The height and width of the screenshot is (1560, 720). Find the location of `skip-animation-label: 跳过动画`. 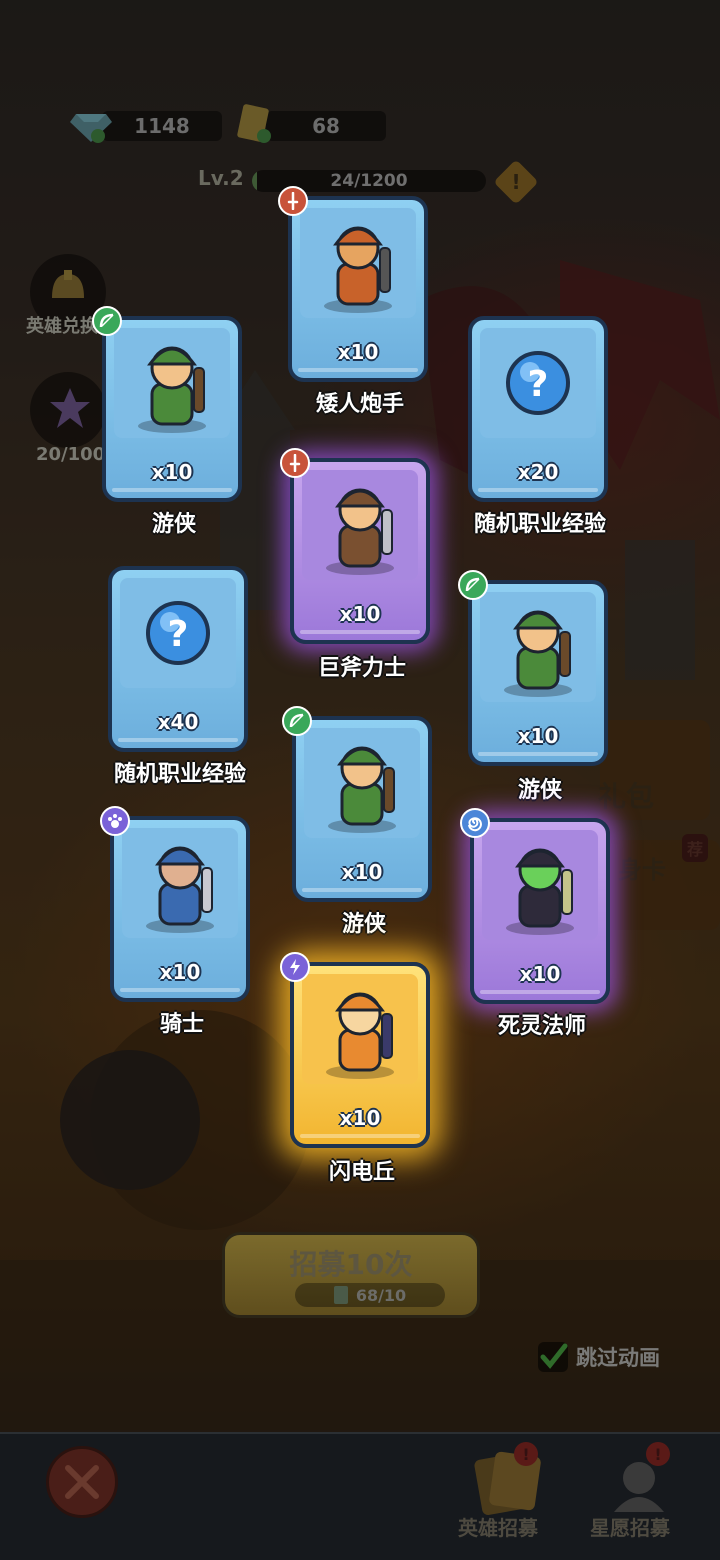

skip-animation-label: 跳过动画 is located at coordinates (618, 1358).